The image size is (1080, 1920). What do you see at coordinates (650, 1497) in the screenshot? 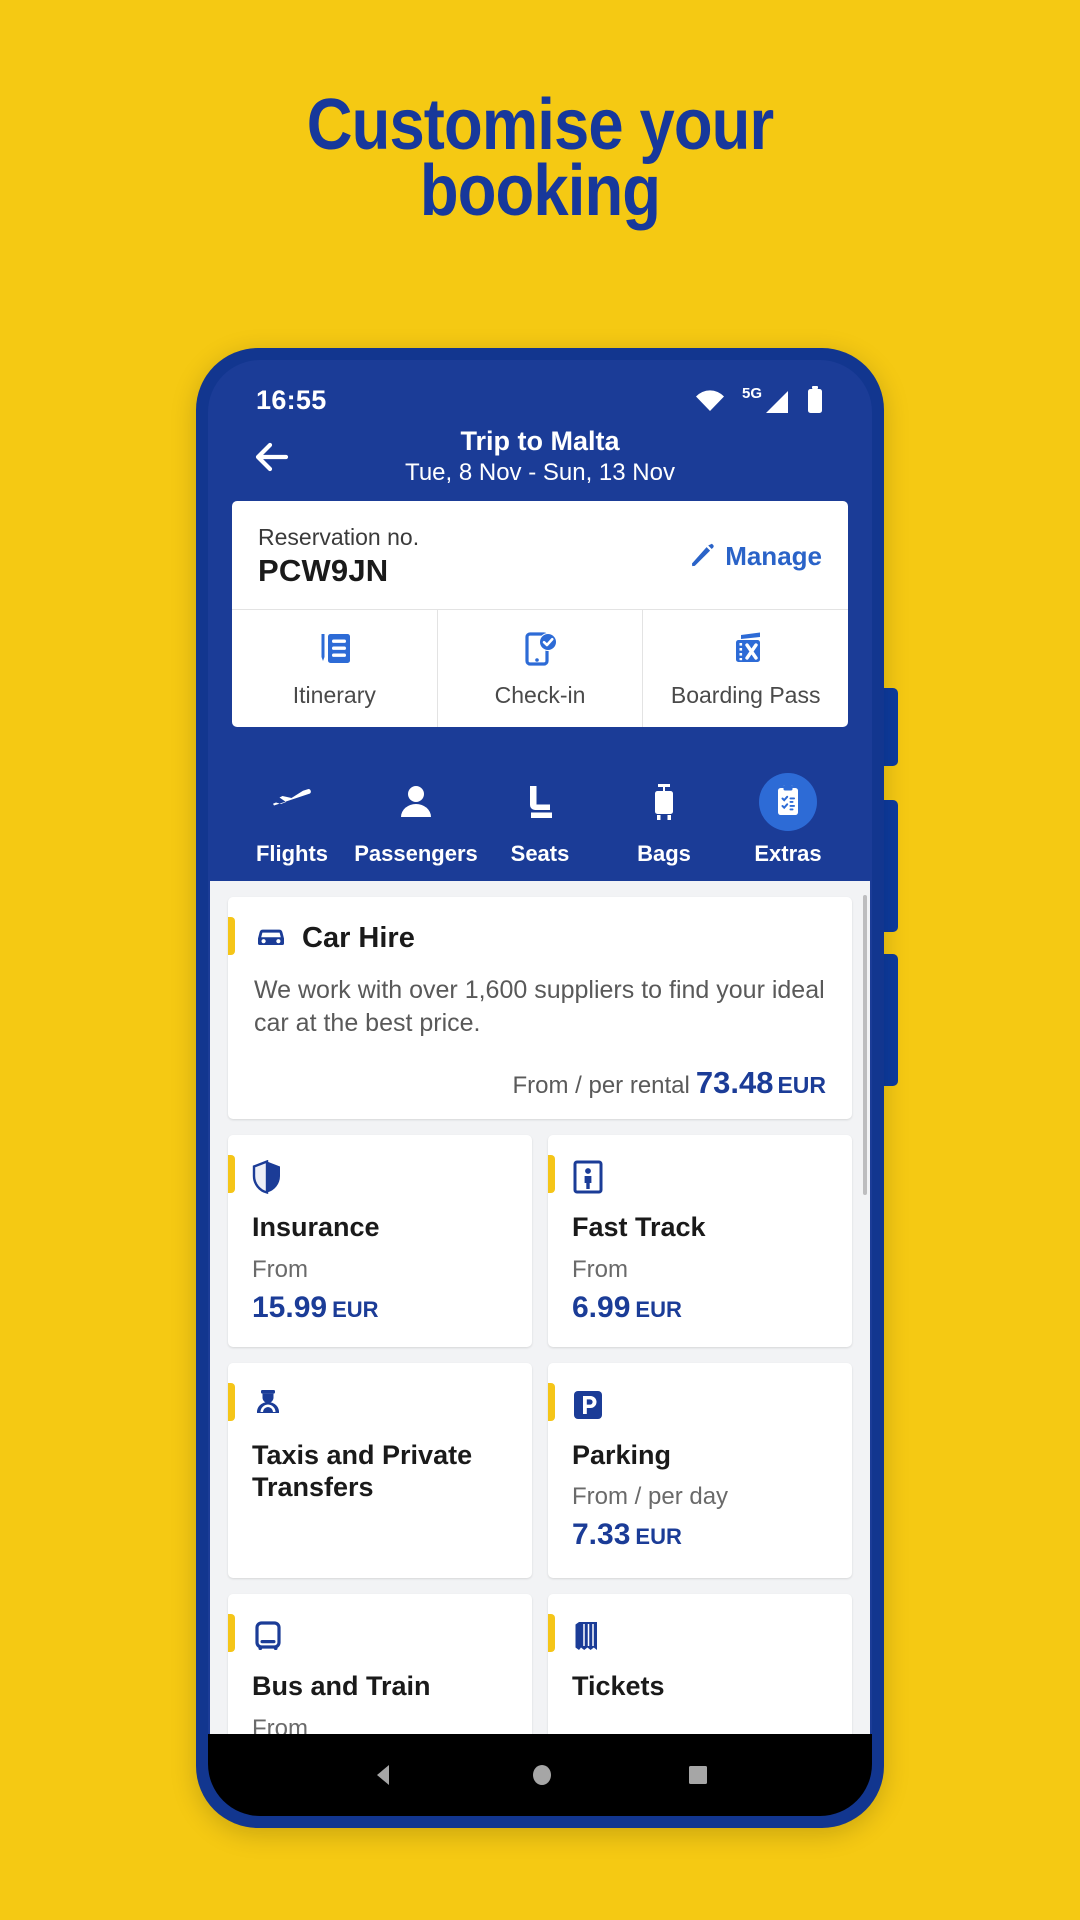
I see `price-label: From / per day` at bounding box center [650, 1497].